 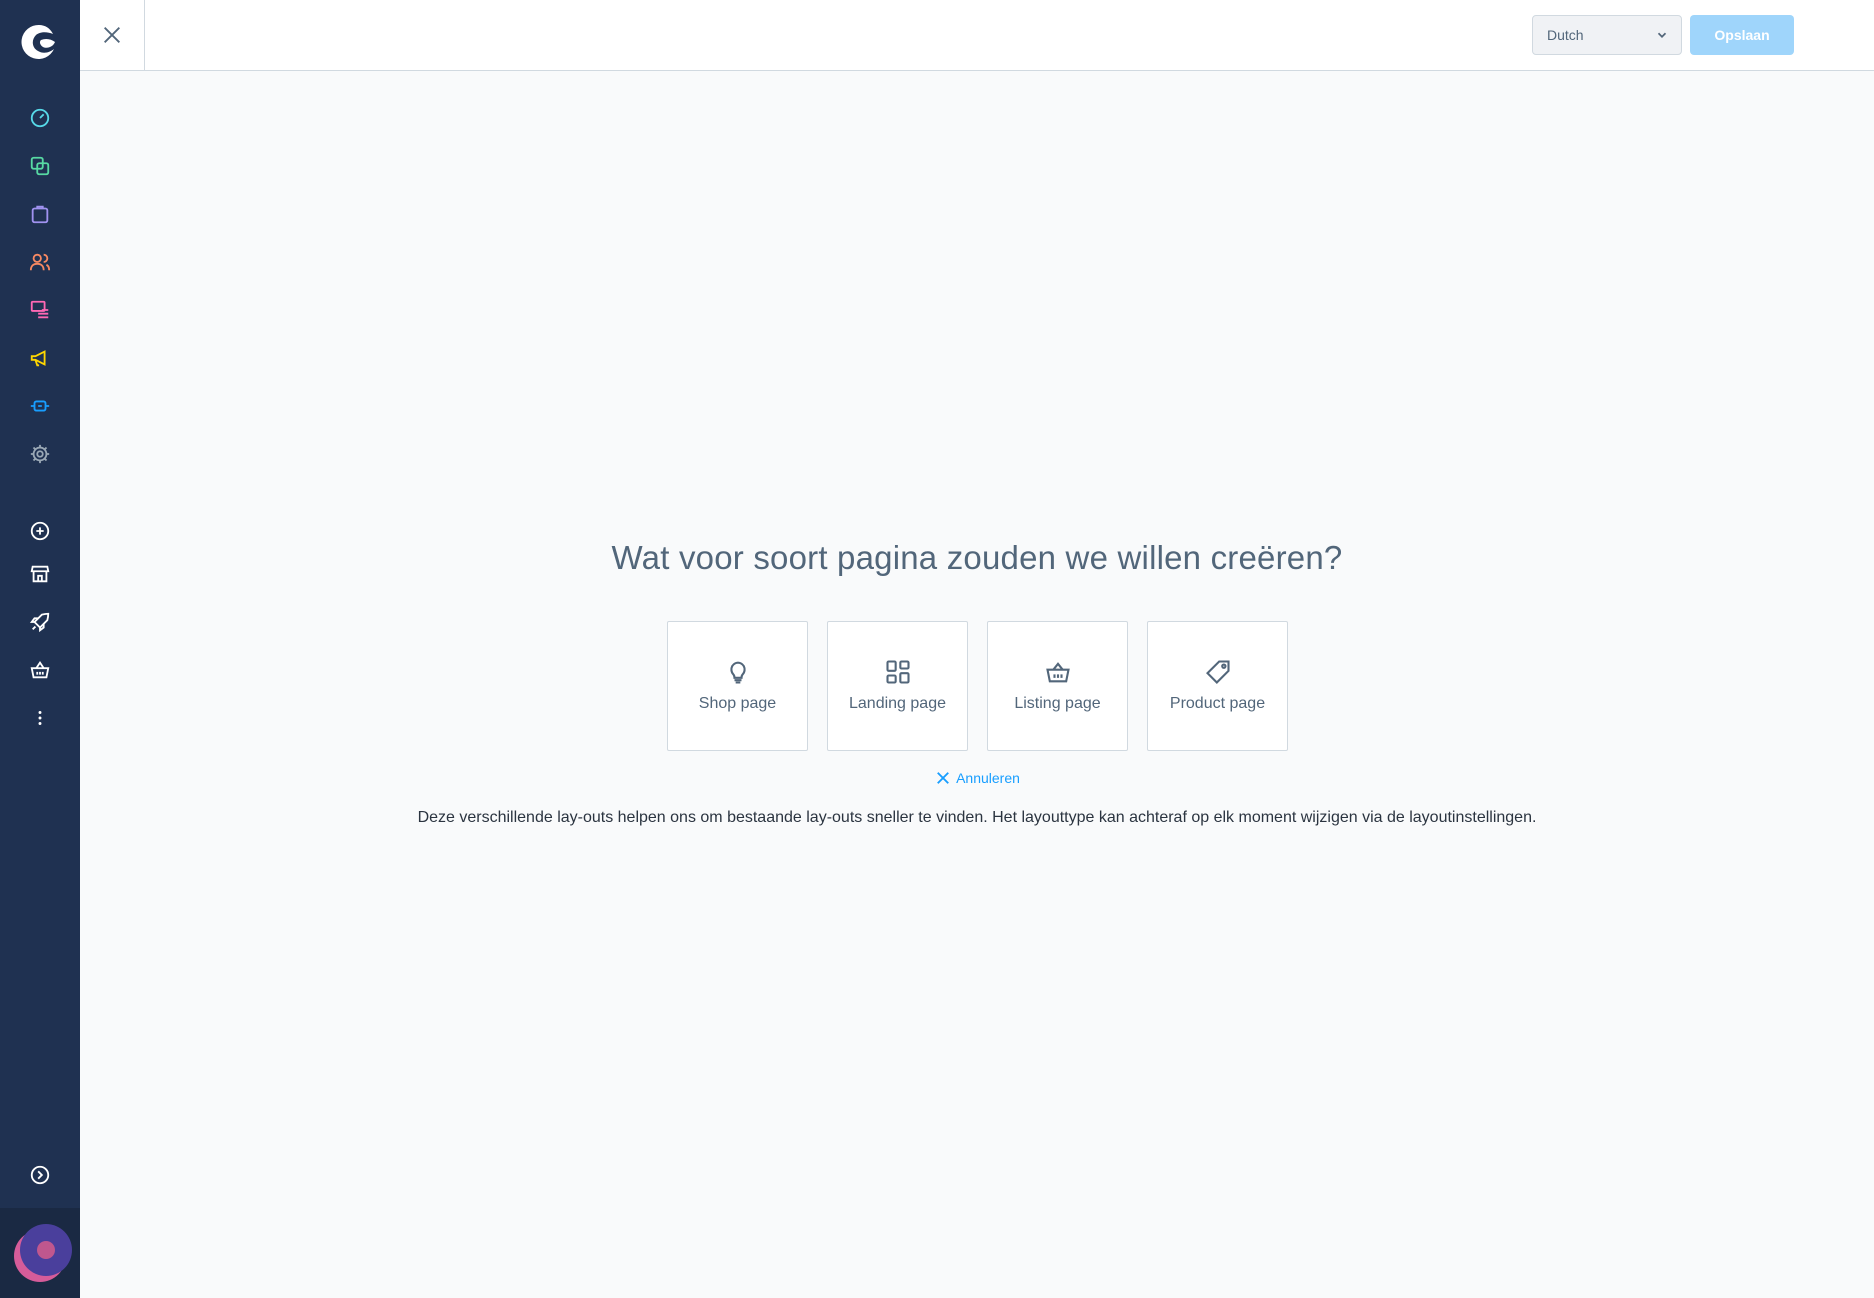 I want to click on rocket-icon, so click(x=40, y=622).